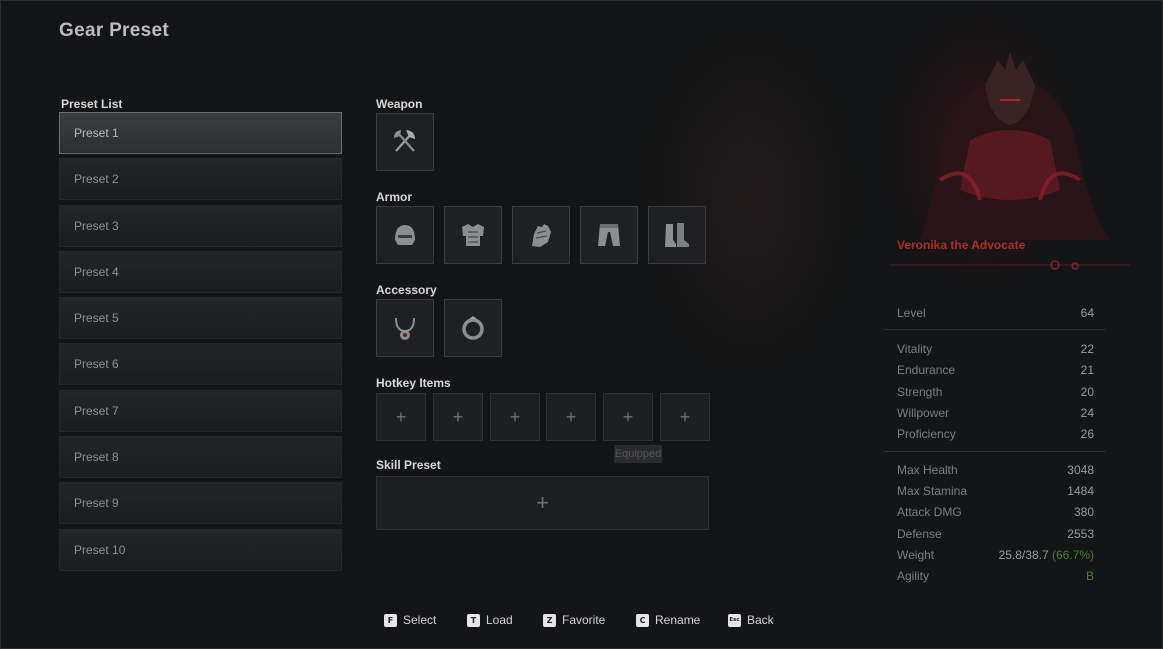 Image resolution: width=1163 pixels, height=649 pixels. I want to click on rename-hint: C Rename, so click(668, 620).